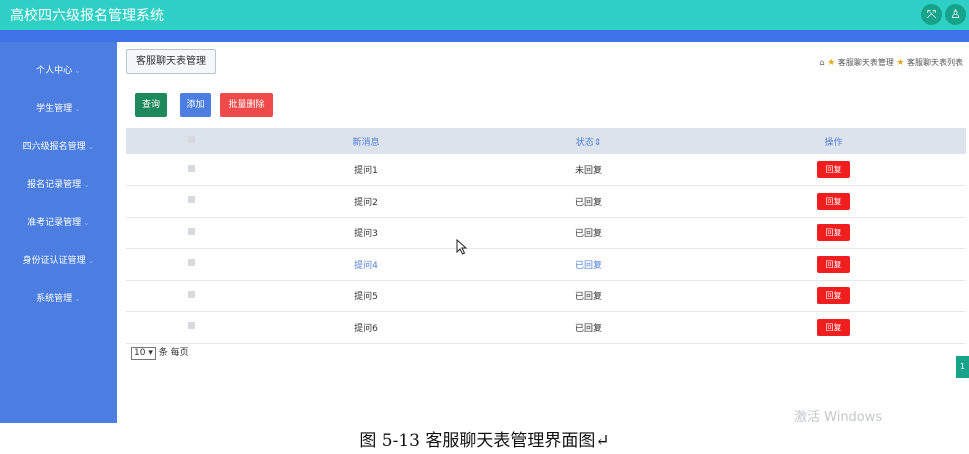  I want to click on sidebar-item-personal-center: 个人中心 ⌄, so click(58, 71).